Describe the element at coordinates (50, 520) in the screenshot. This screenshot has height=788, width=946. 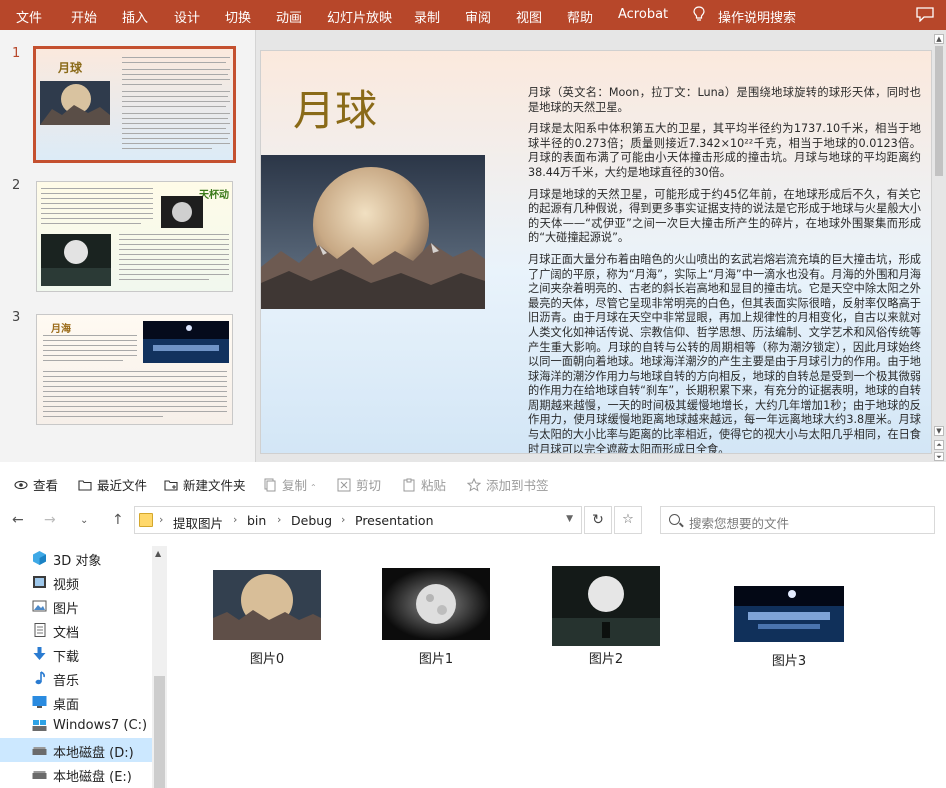
I see `forward-arrow-icon: →` at that location.